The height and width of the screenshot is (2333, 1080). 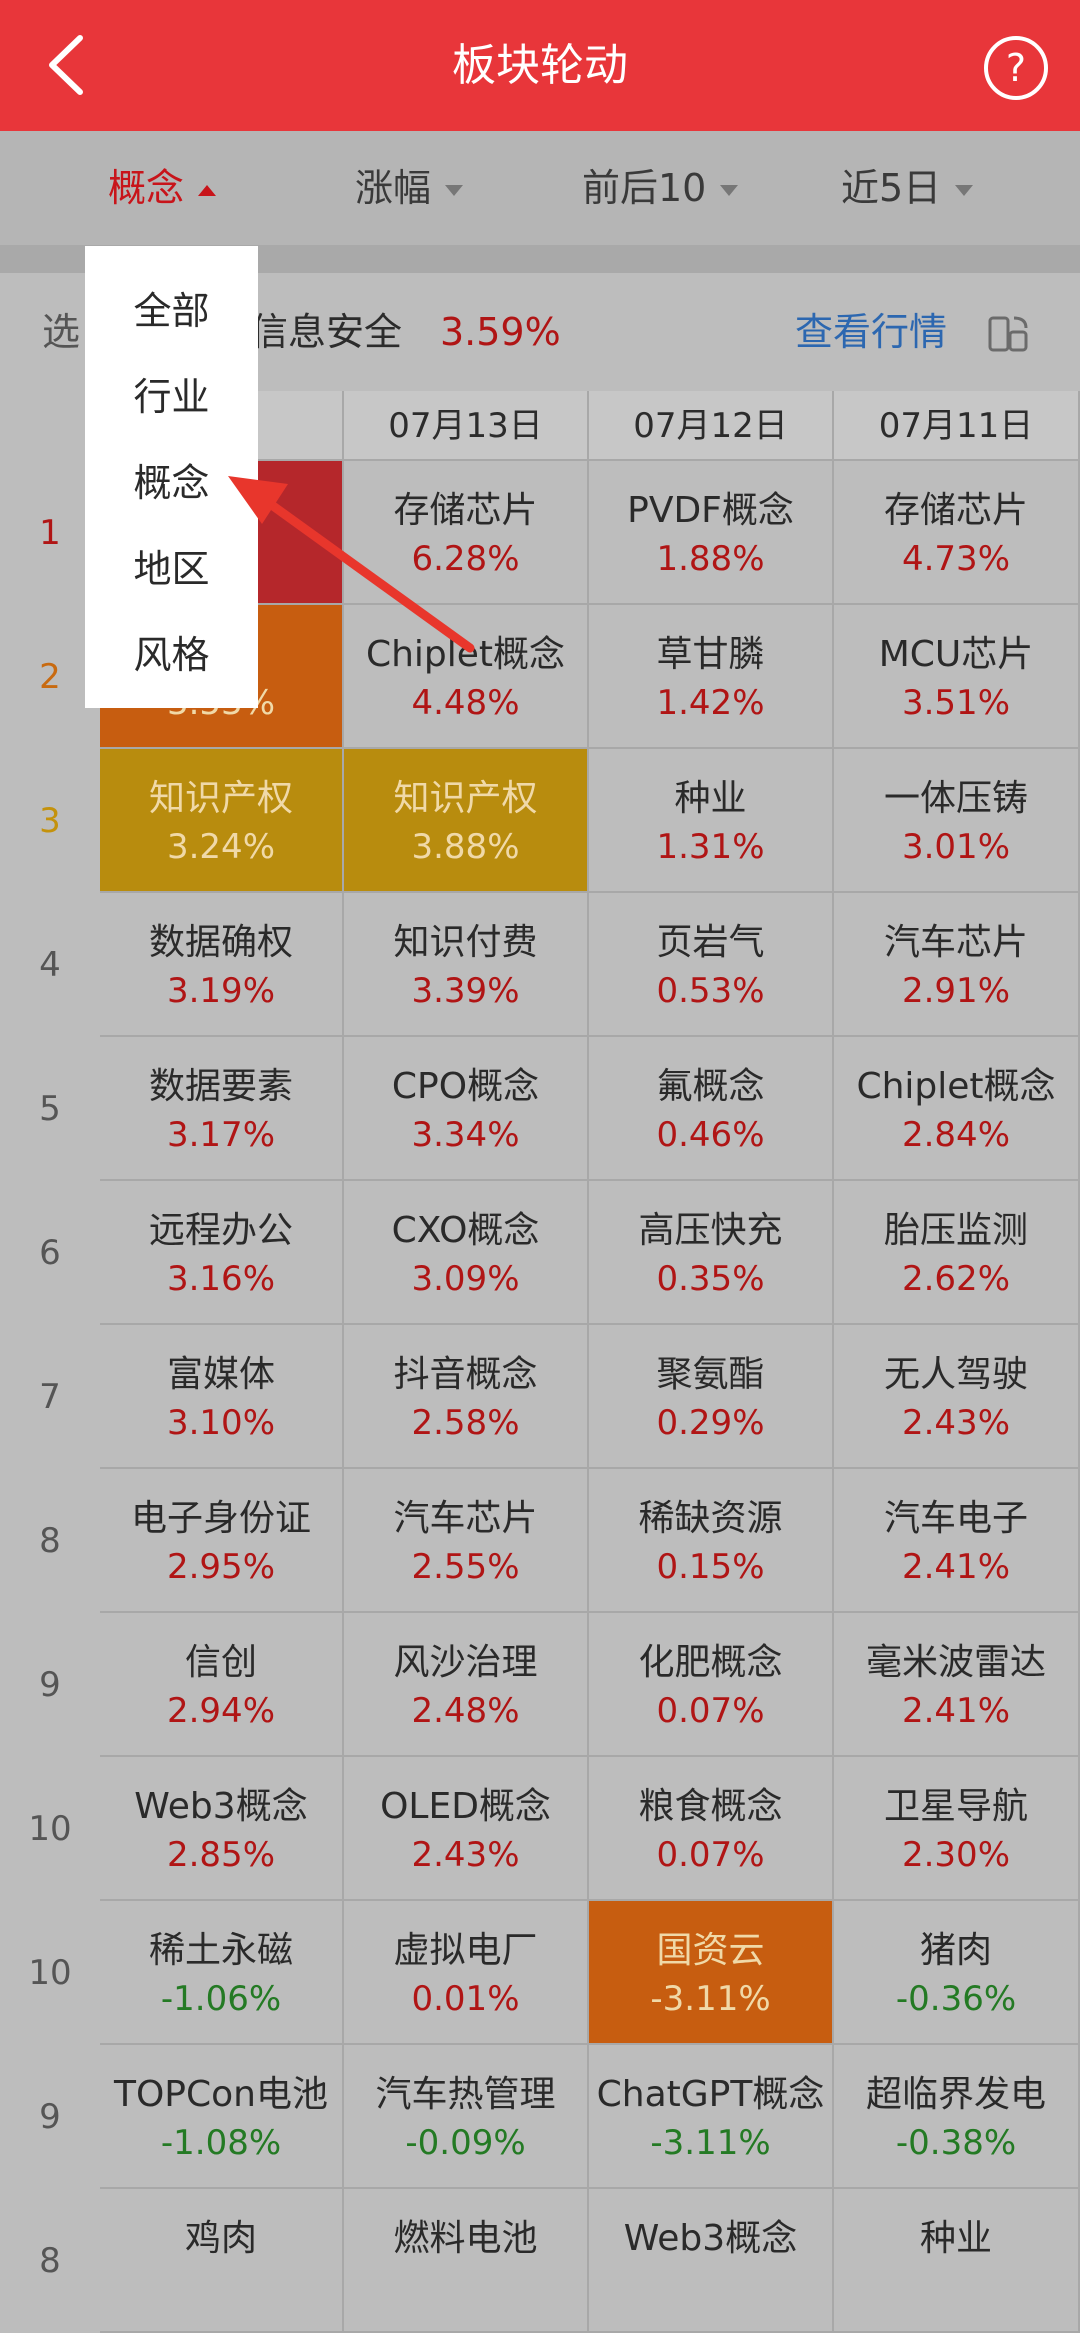 I want to click on sector-change: 6.28%, so click(x=465, y=559).